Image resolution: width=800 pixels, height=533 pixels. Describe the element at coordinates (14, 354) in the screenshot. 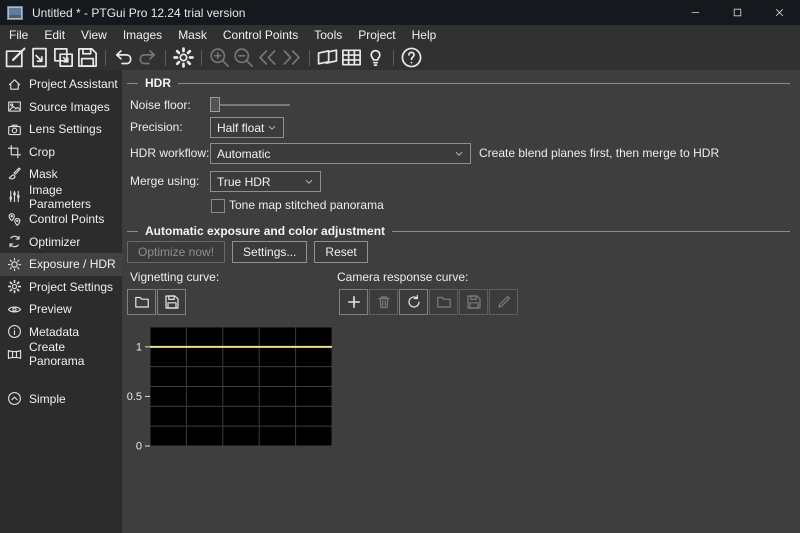

I see `panorama-icon` at that location.